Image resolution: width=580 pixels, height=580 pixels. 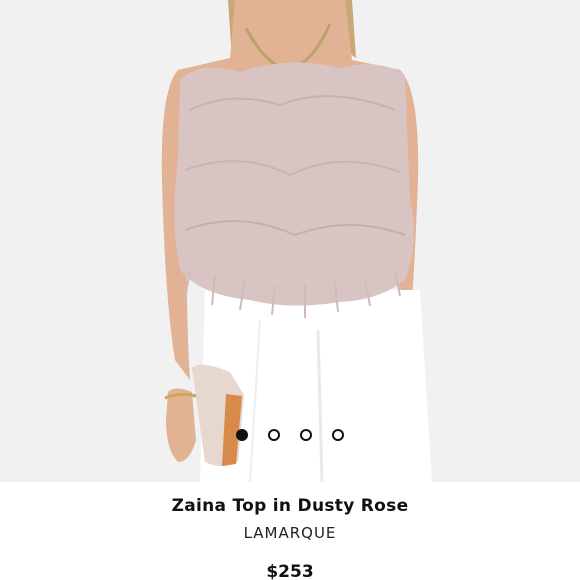 I want to click on product-price: $253, so click(x=290, y=571).